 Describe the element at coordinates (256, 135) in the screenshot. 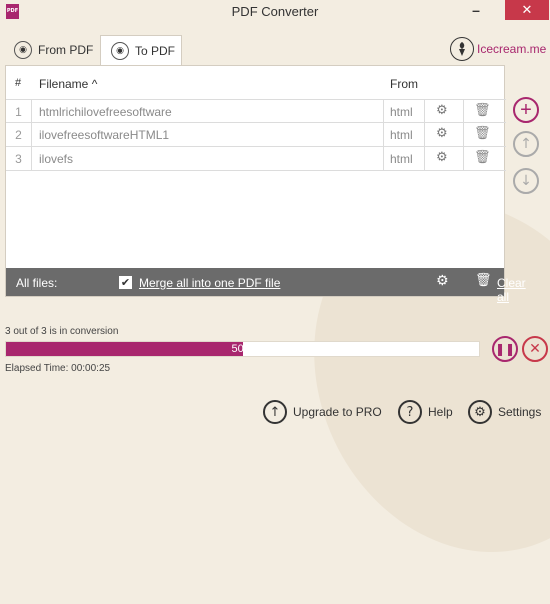

I see `table-row: 2 ilovefreesoftwareHTML1 html ⚙ 🗑` at that location.